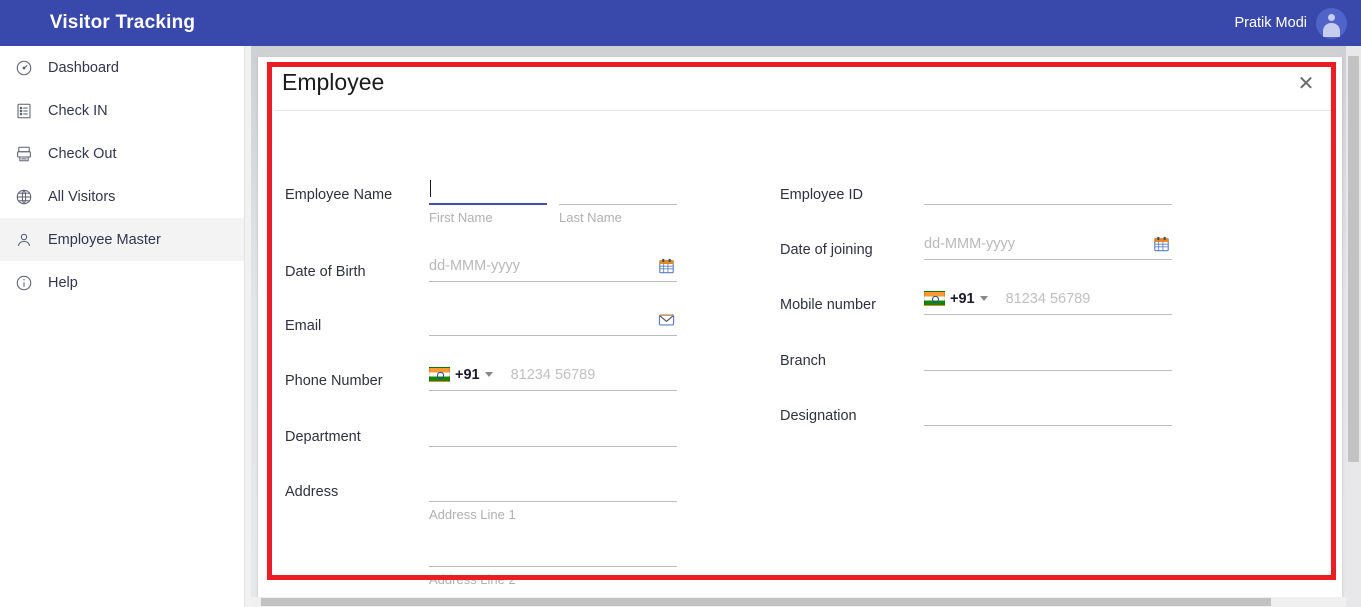 This screenshot has height=607, width=1361. I want to click on sidebar-item-all-visitors: All Visitors, so click(122, 196).